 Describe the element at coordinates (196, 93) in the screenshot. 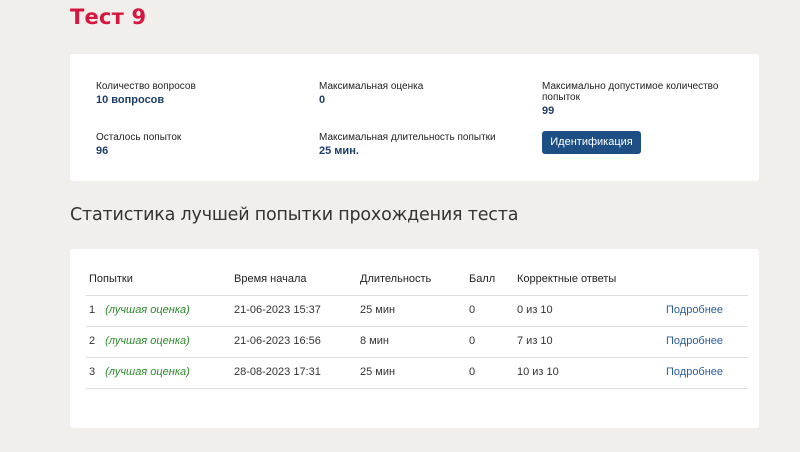

I see `questions-count-block: Количество вопросов 10 вопросов` at that location.